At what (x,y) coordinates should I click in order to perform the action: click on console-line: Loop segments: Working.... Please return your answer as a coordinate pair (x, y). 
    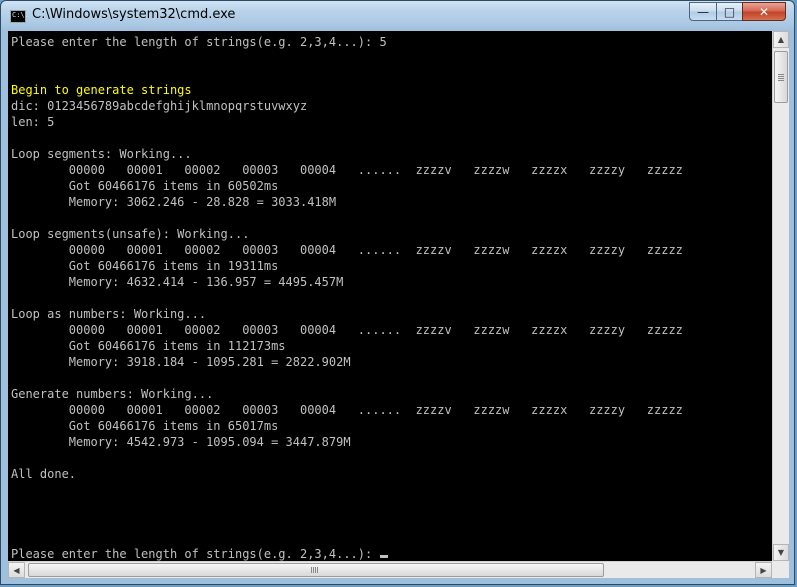
    Looking at the image, I should click on (101, 154).